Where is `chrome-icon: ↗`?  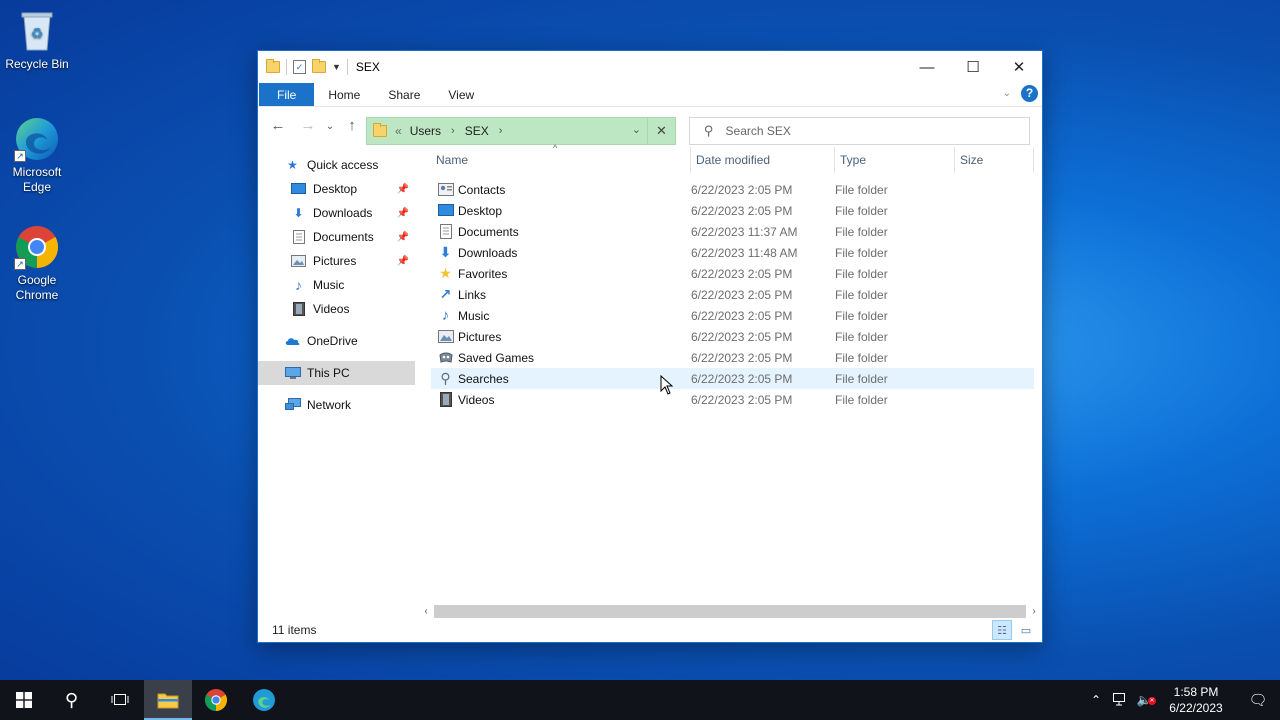 chrome-icon: ↗ is located at coordinates (37, 247).